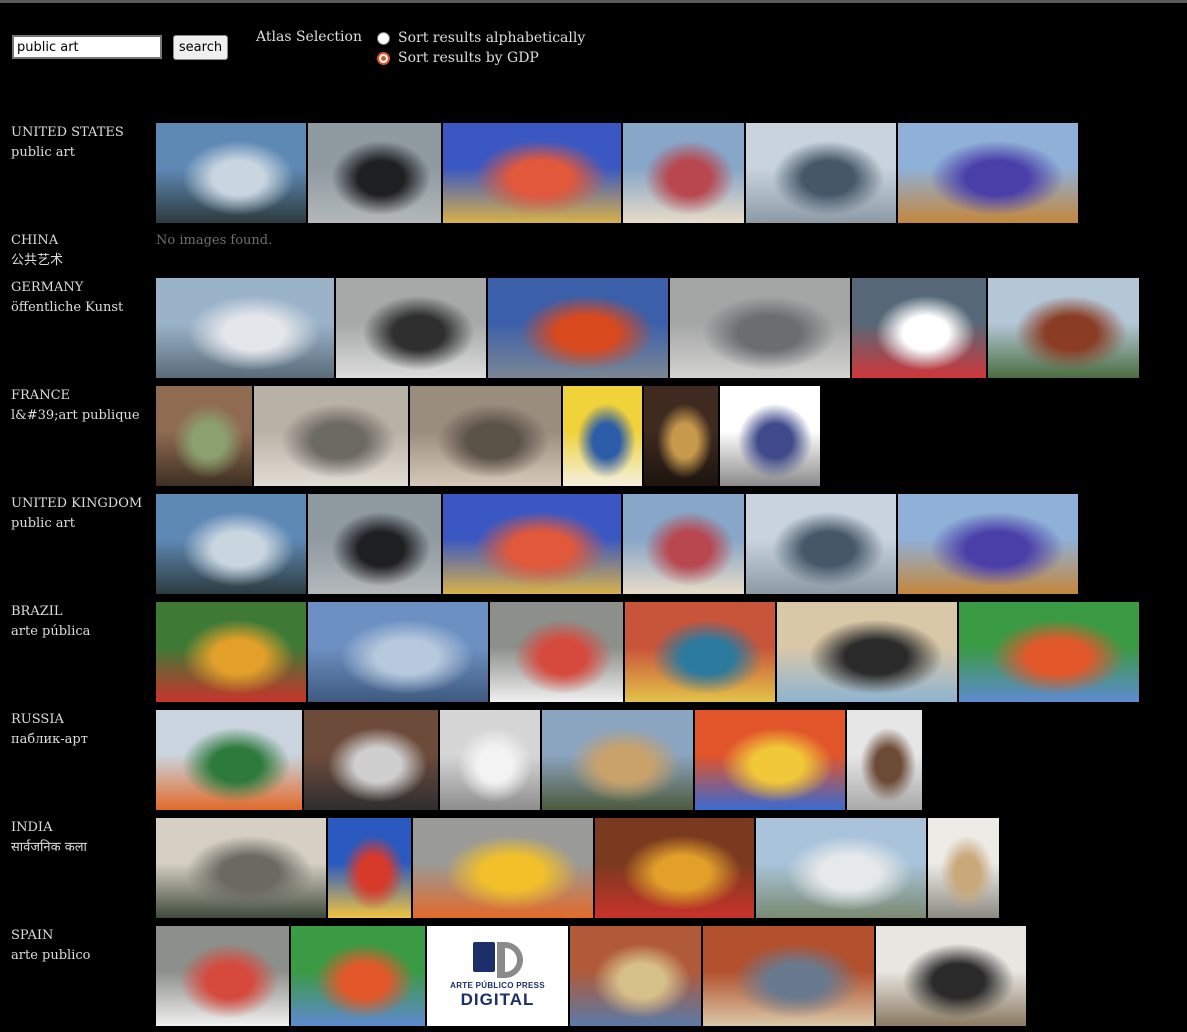 The image size is (1187, 1032). What do you see at coordinates (49, 739) in the screenshot?
I see `search-term: паблик-арт` at bounding box center [49, 739].